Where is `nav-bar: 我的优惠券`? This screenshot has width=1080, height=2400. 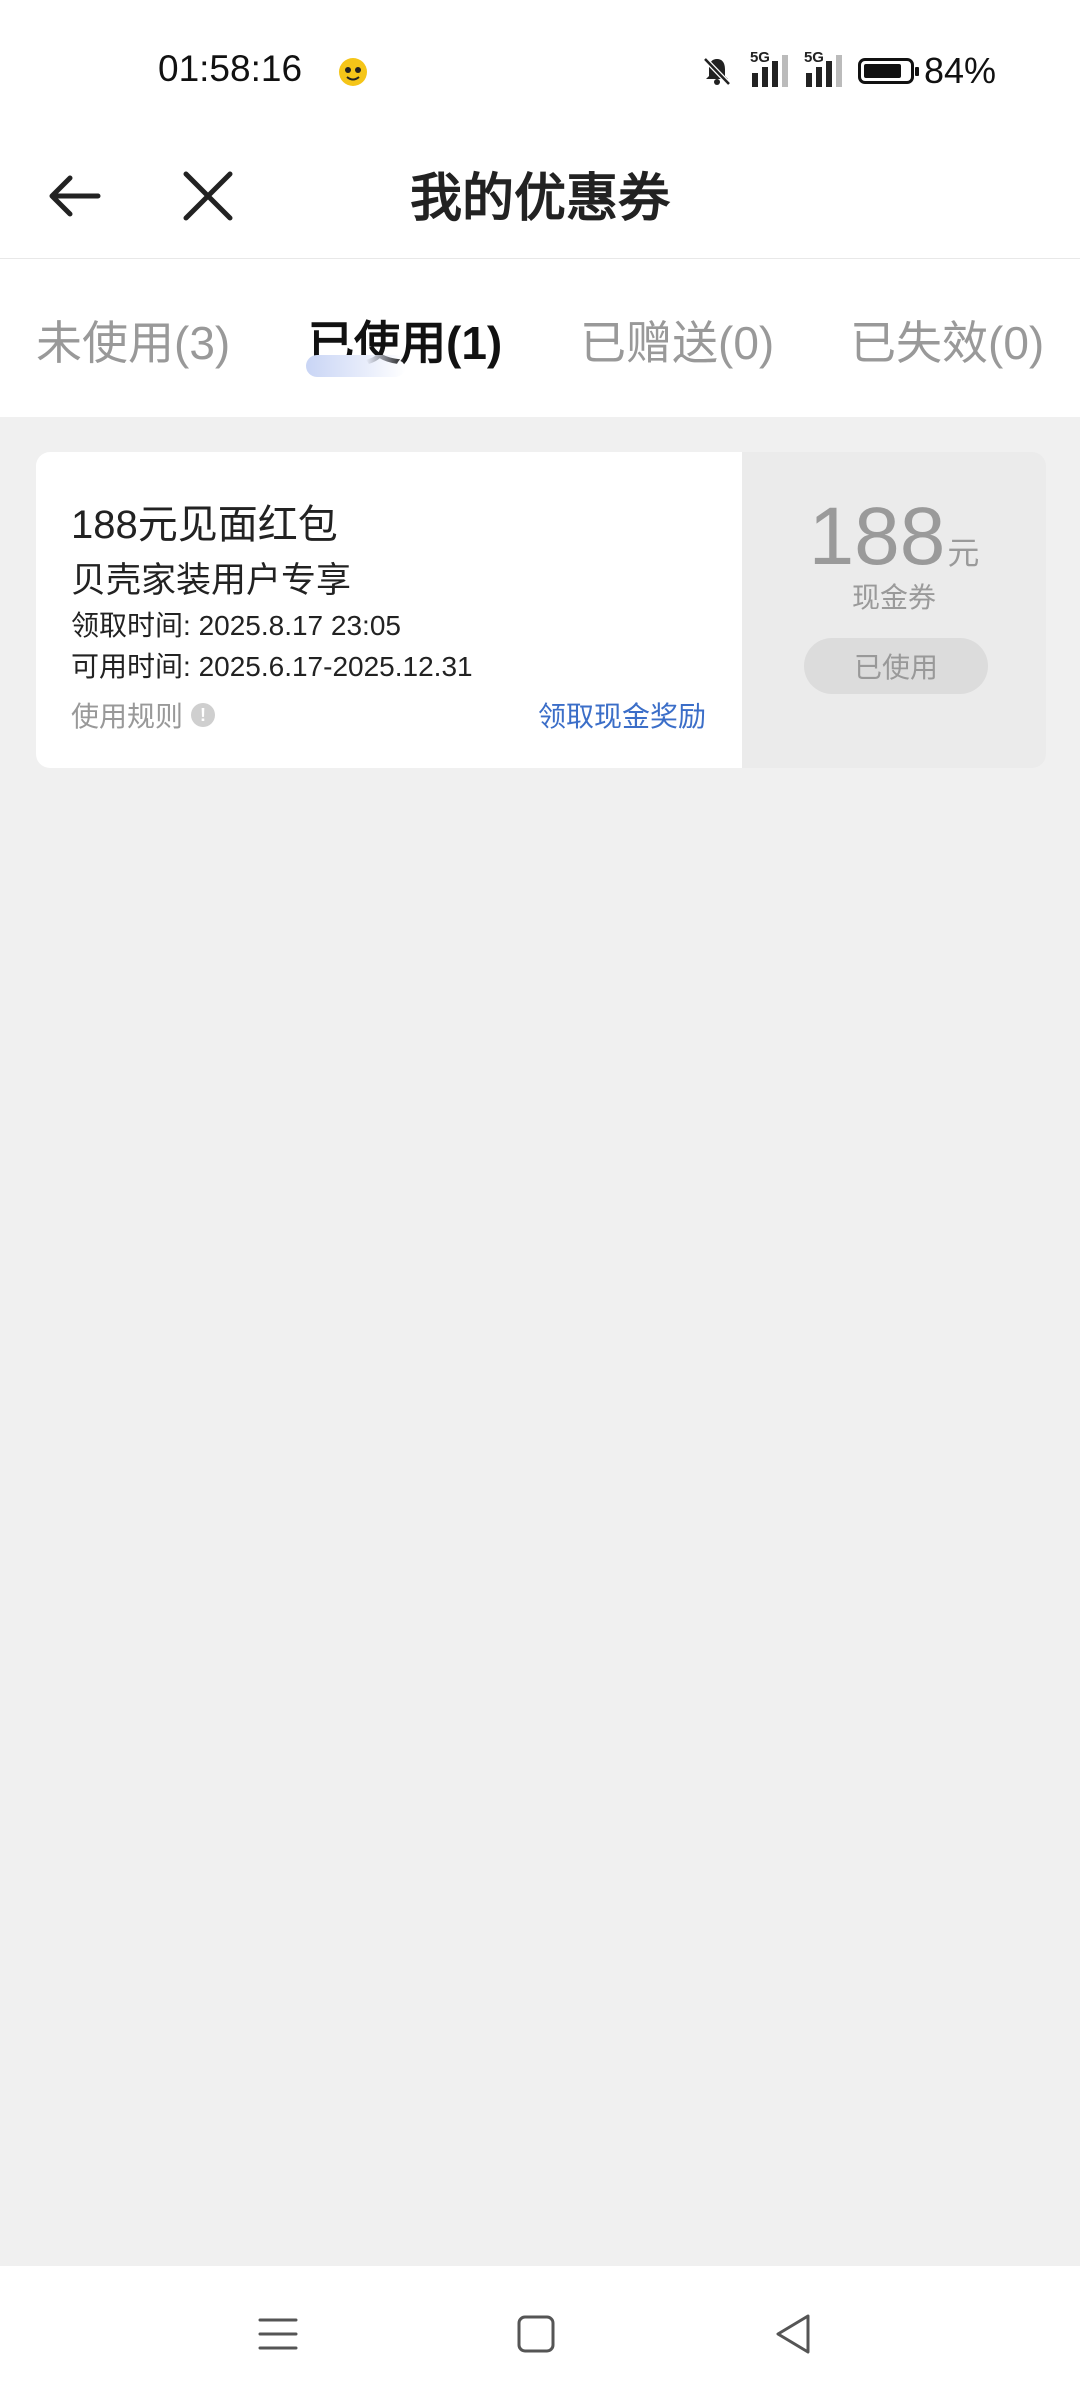
nav-bar: 我的优惠券 is located at coordinates (540, 199).